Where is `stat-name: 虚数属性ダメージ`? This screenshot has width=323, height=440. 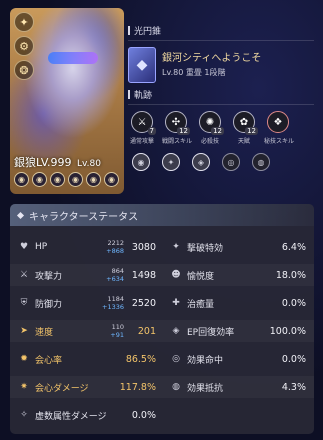 stat-name: 虚数属性ダメージ is located at coordinates (71, 416).